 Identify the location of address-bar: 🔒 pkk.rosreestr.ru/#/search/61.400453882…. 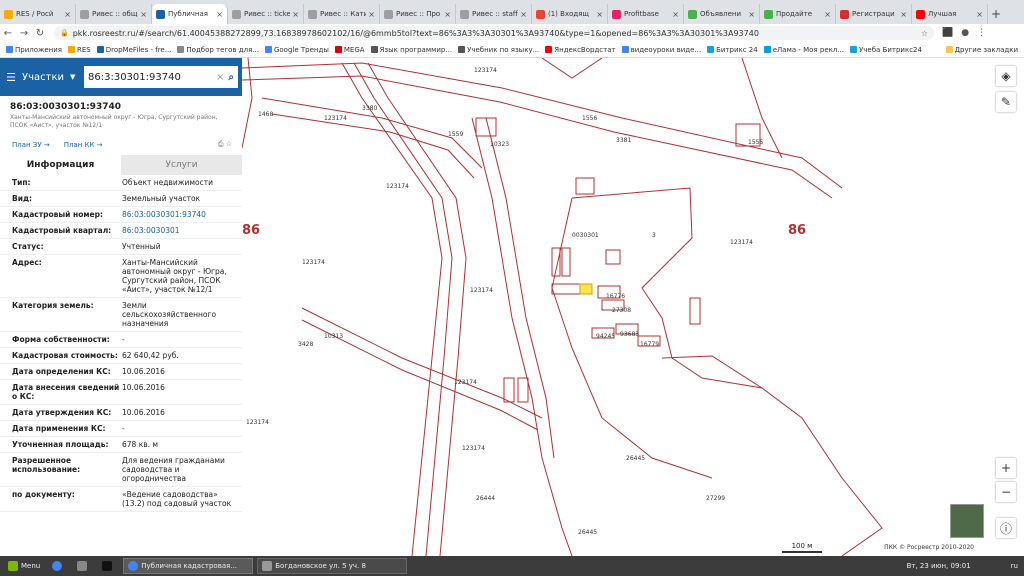
(494, 33).